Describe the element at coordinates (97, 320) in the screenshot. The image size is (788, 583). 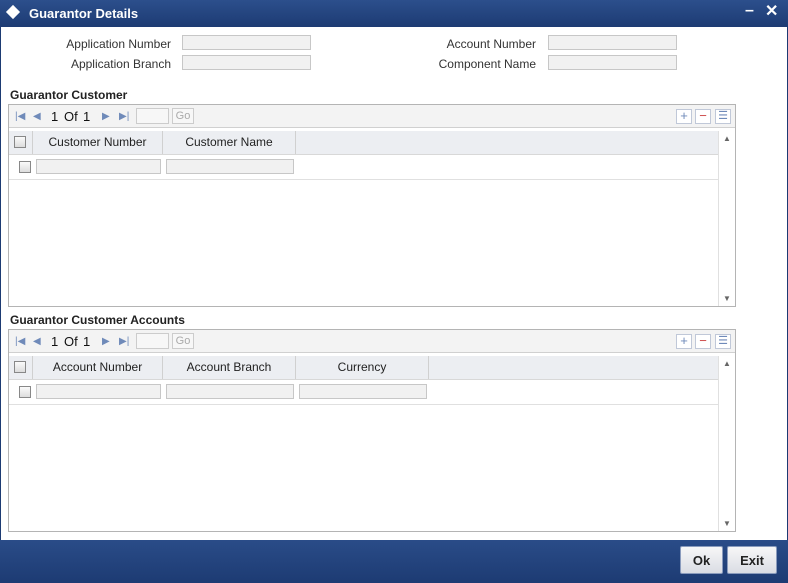
I see `guarantor-customer-accounts-title: Guarantor Customer Accounts` at that location.